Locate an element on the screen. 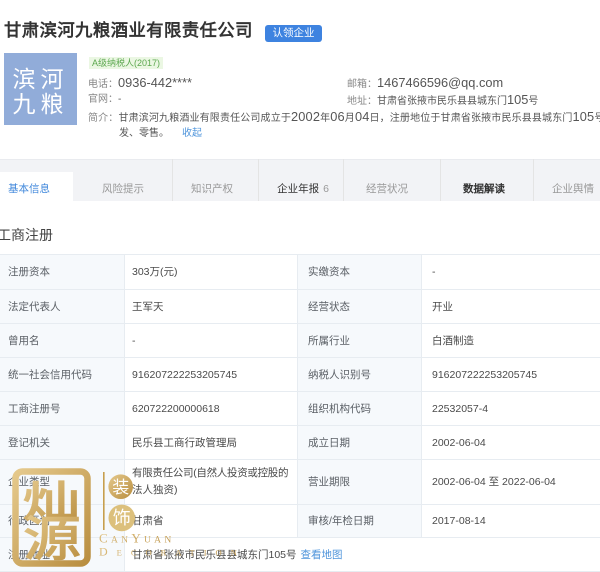 Image resolution: width=600 pixels, height=572 pixels. svg-text: 源 is located at coordinates (52, 539).